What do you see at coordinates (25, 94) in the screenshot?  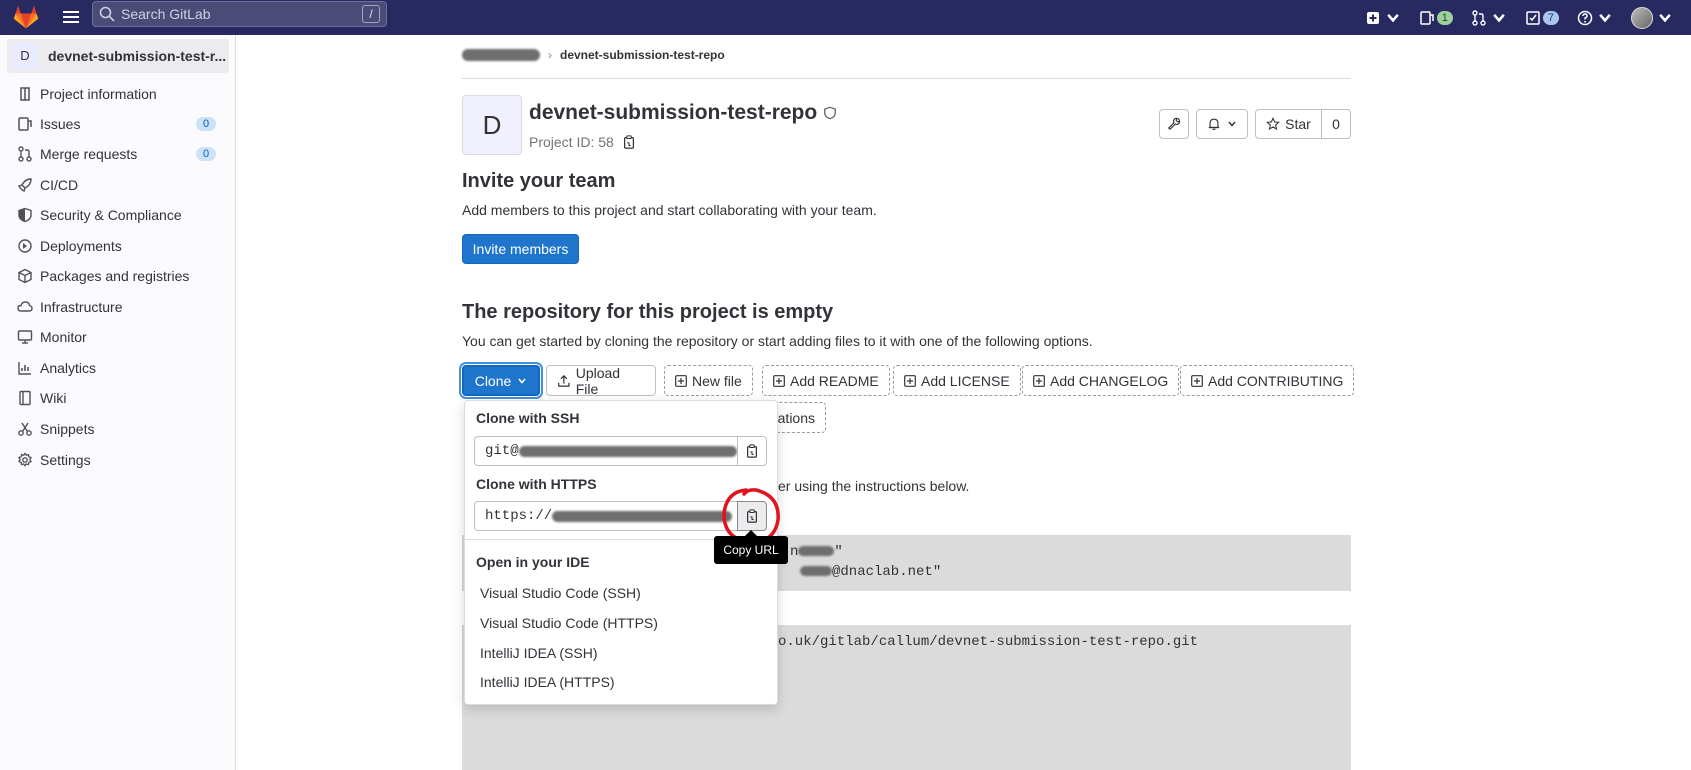 I see `project-icon` at bounding box center [25, 94].